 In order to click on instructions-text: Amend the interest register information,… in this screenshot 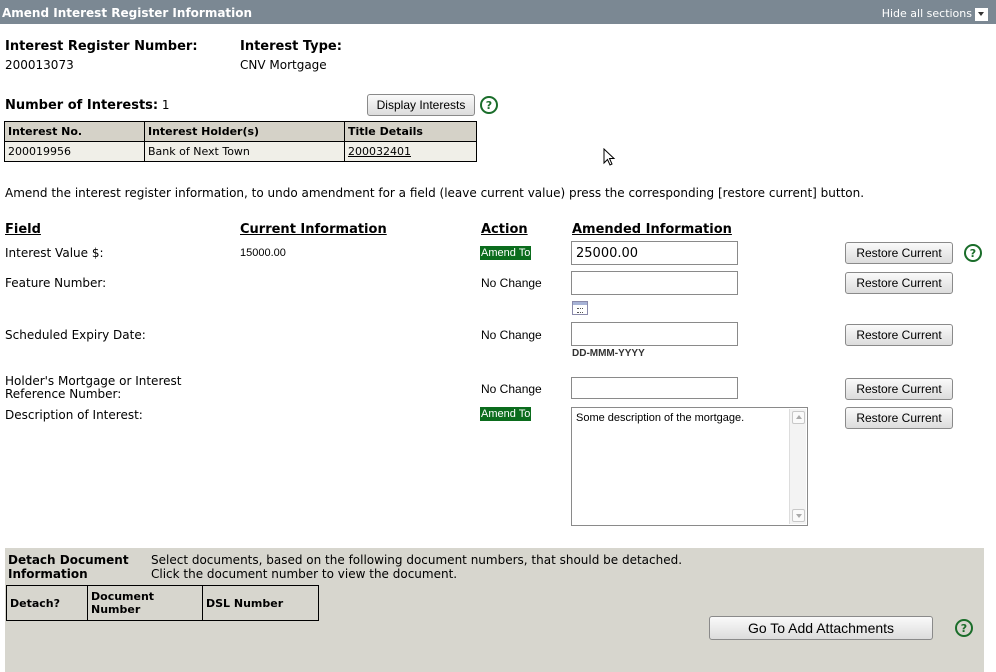, I will do `click(435, 193)`.